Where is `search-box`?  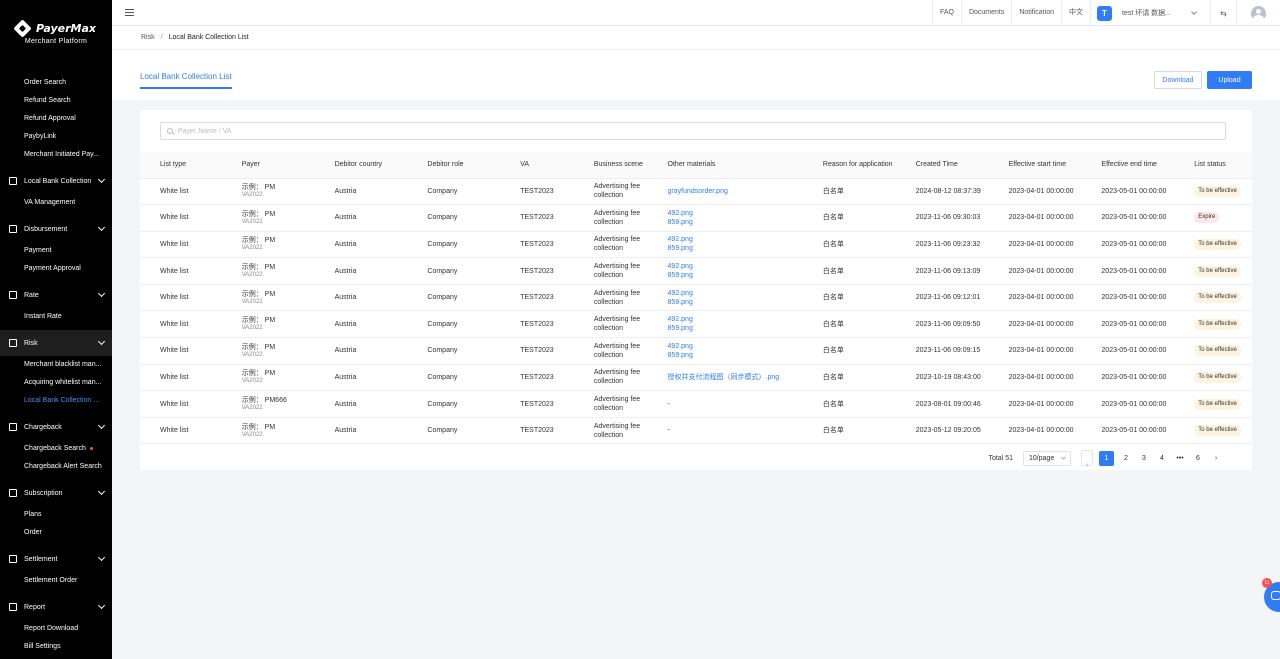
search-box is located at coordinates (693, 131).